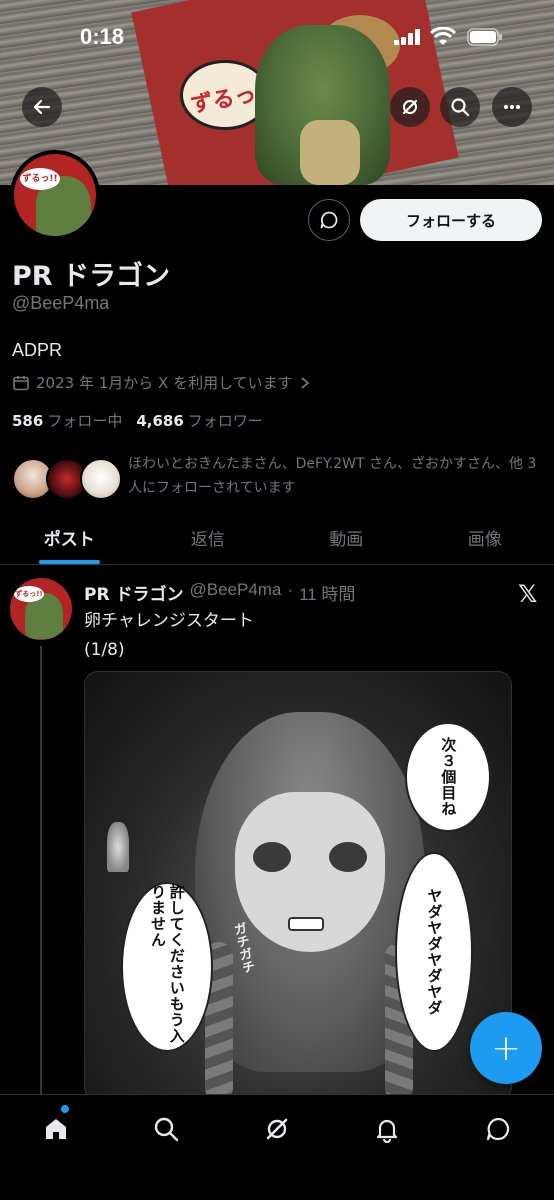 The width and height of the screenshot is (554, 1200). I want to click on post-text: 卵チャレンジスタート (1/8), so click(169, 636).